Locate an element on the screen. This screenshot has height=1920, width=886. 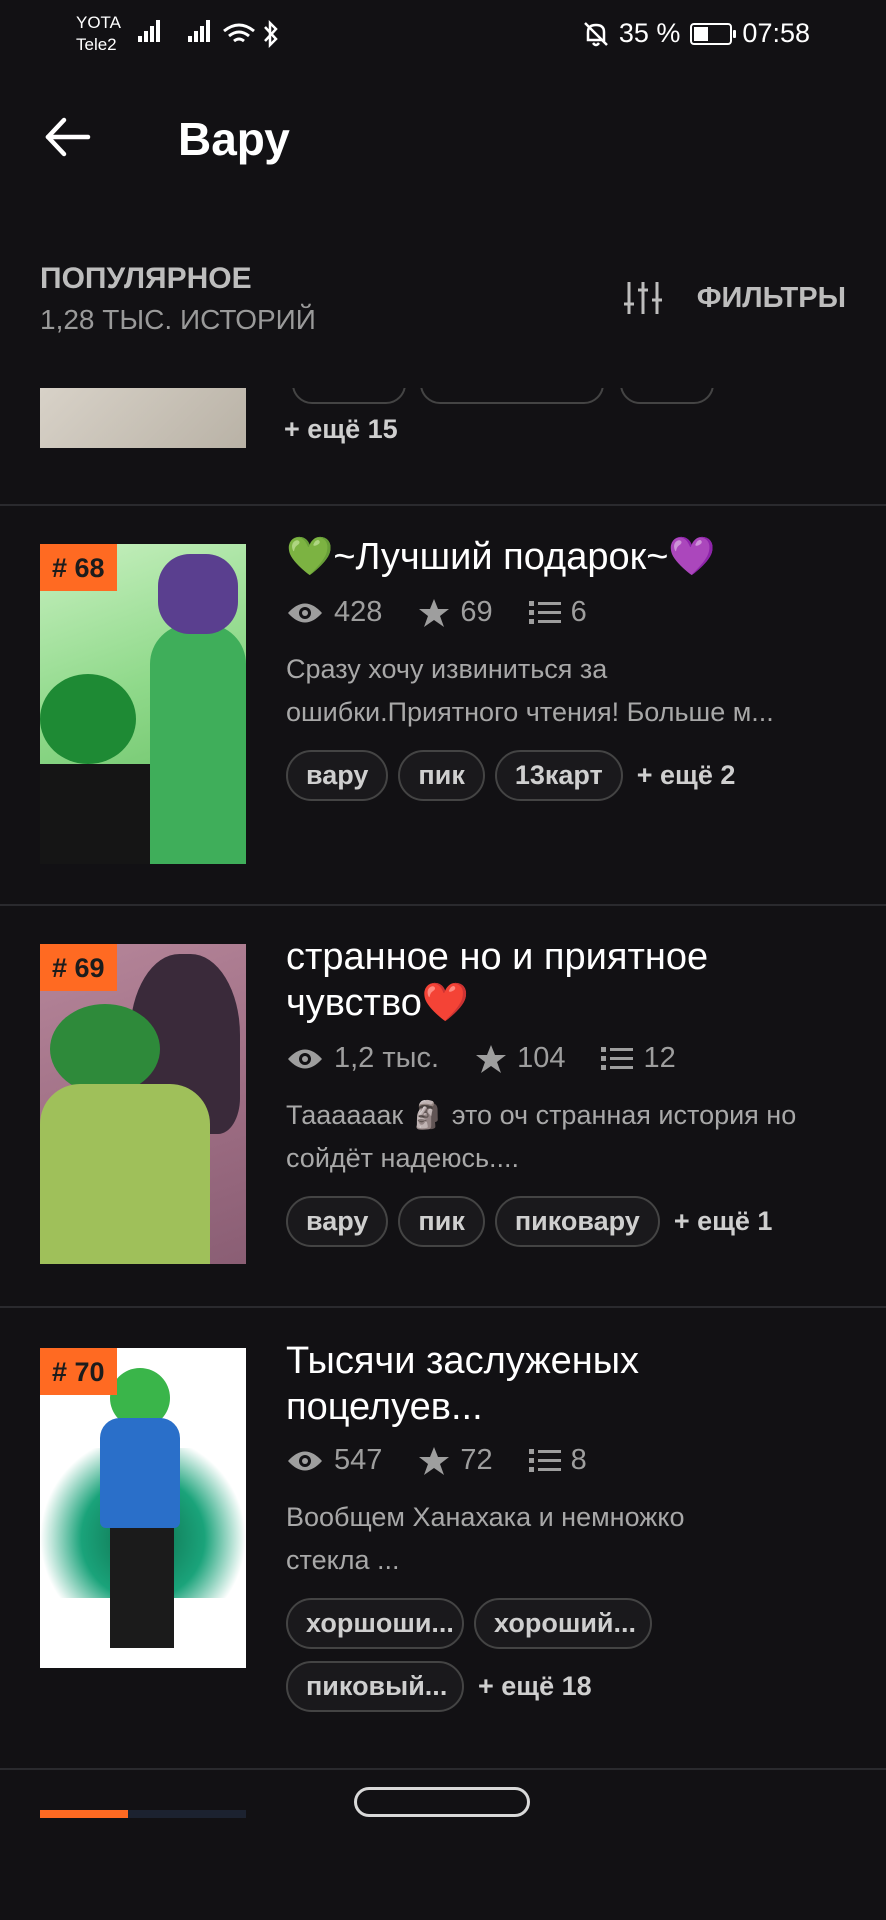
story-cover: # 70 is located at coordinates (143, 1508).